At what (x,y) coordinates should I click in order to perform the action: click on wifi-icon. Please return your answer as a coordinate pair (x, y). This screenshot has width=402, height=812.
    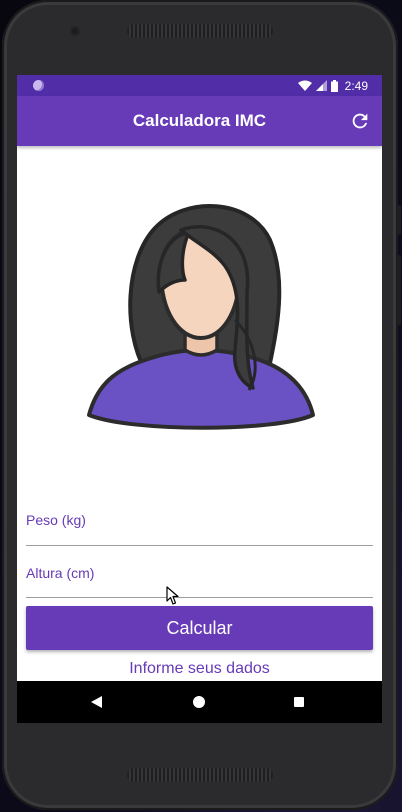
    Looking at the image, I should click on (304, 85).